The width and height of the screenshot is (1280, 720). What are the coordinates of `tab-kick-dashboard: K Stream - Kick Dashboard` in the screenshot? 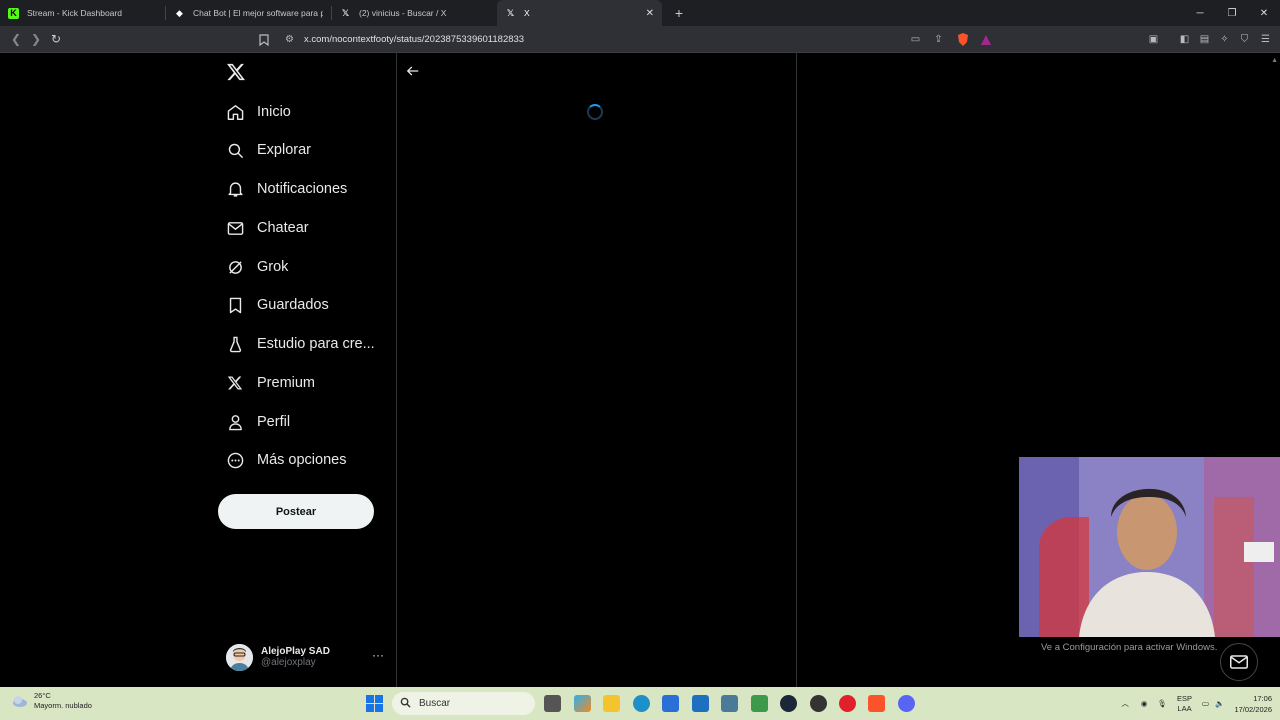 It's located at (82, 13).